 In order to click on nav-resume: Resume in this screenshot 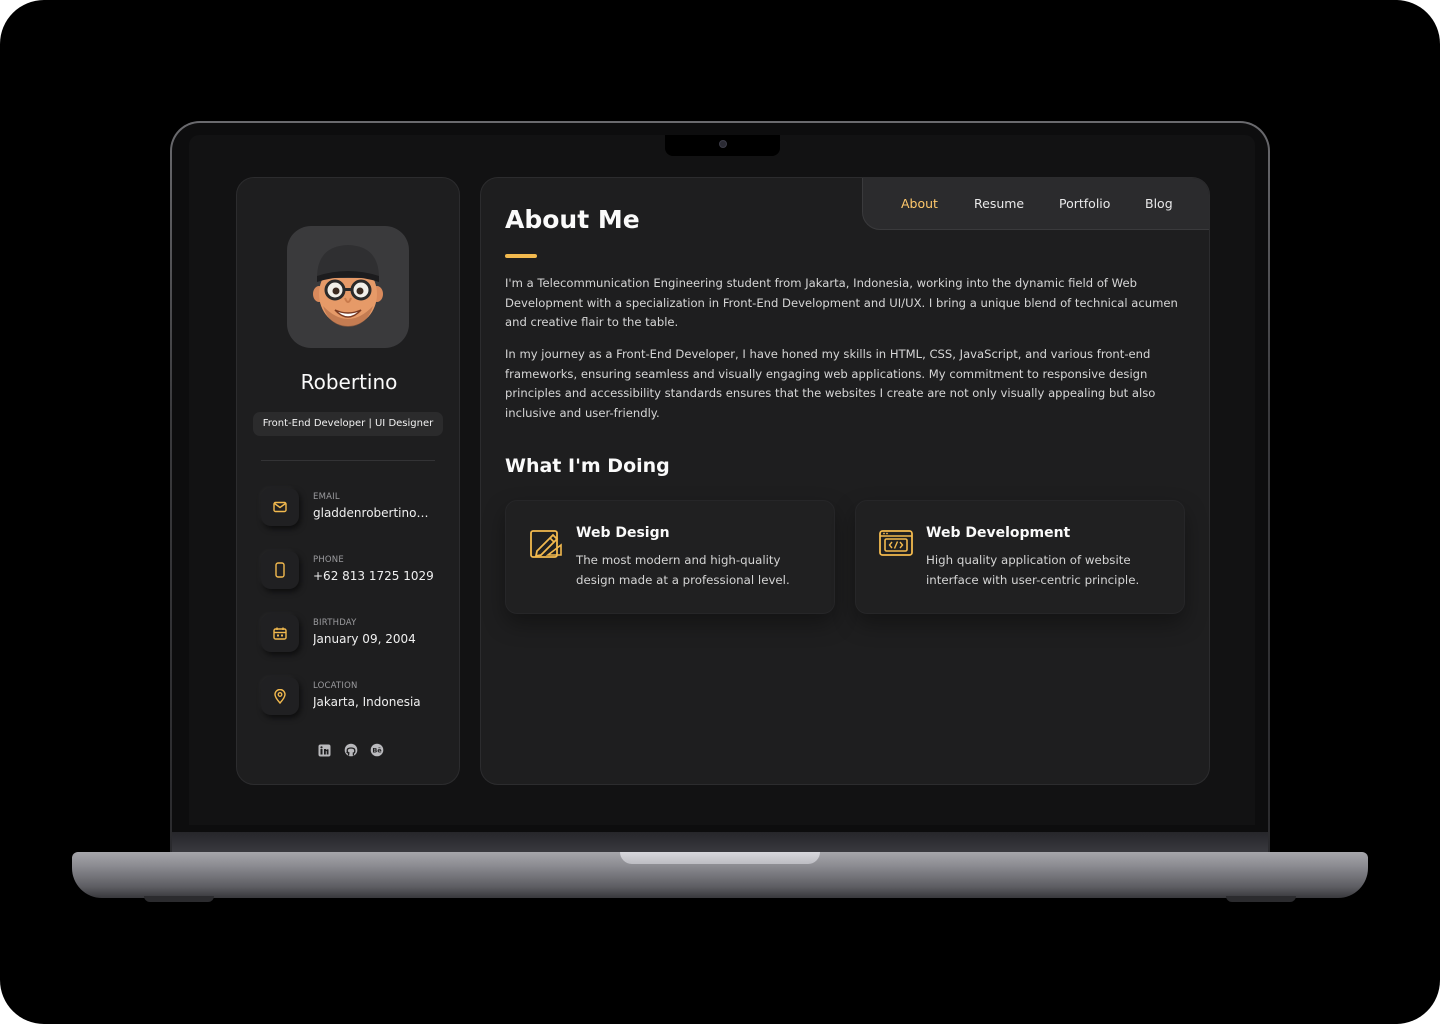, I will do `click(999, 203)`.